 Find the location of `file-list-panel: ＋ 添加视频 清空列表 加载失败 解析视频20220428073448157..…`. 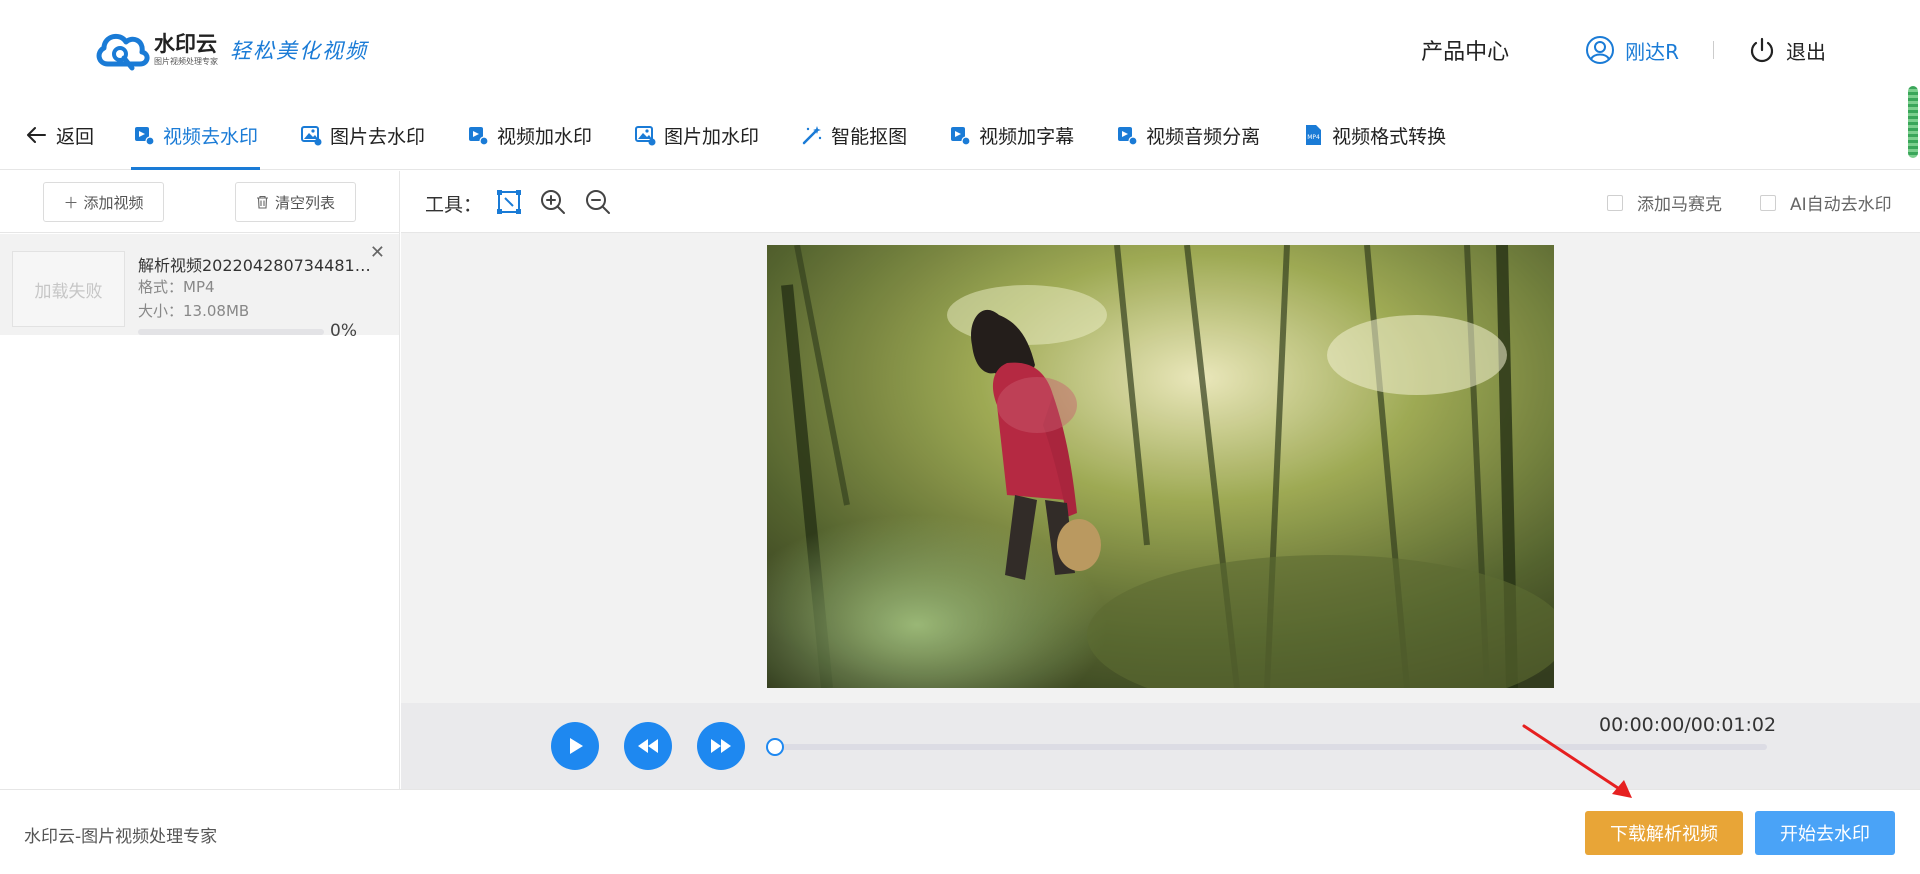

file-list-panel: ＋ 添加视频 清空列表 加载失败 解析视频20220428073448157..… is located at coordinates (200, 480).